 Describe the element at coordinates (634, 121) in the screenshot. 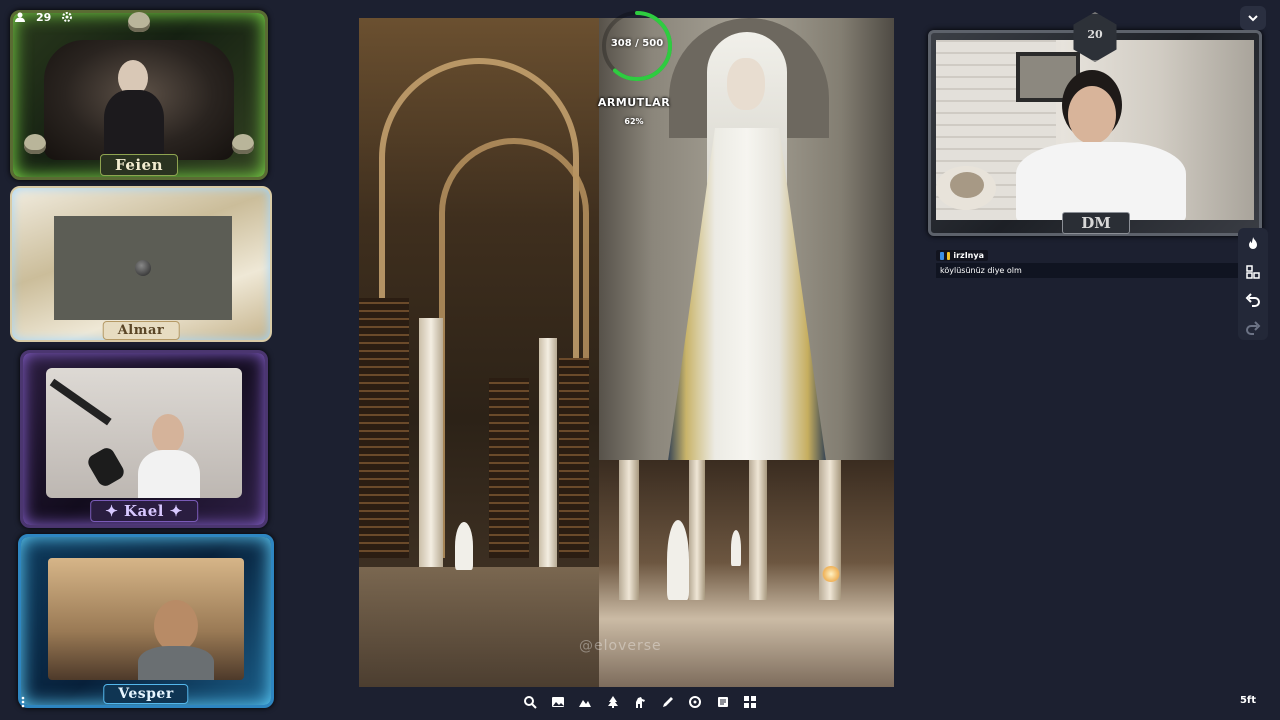

I see `token-percent: 62%` at that location.